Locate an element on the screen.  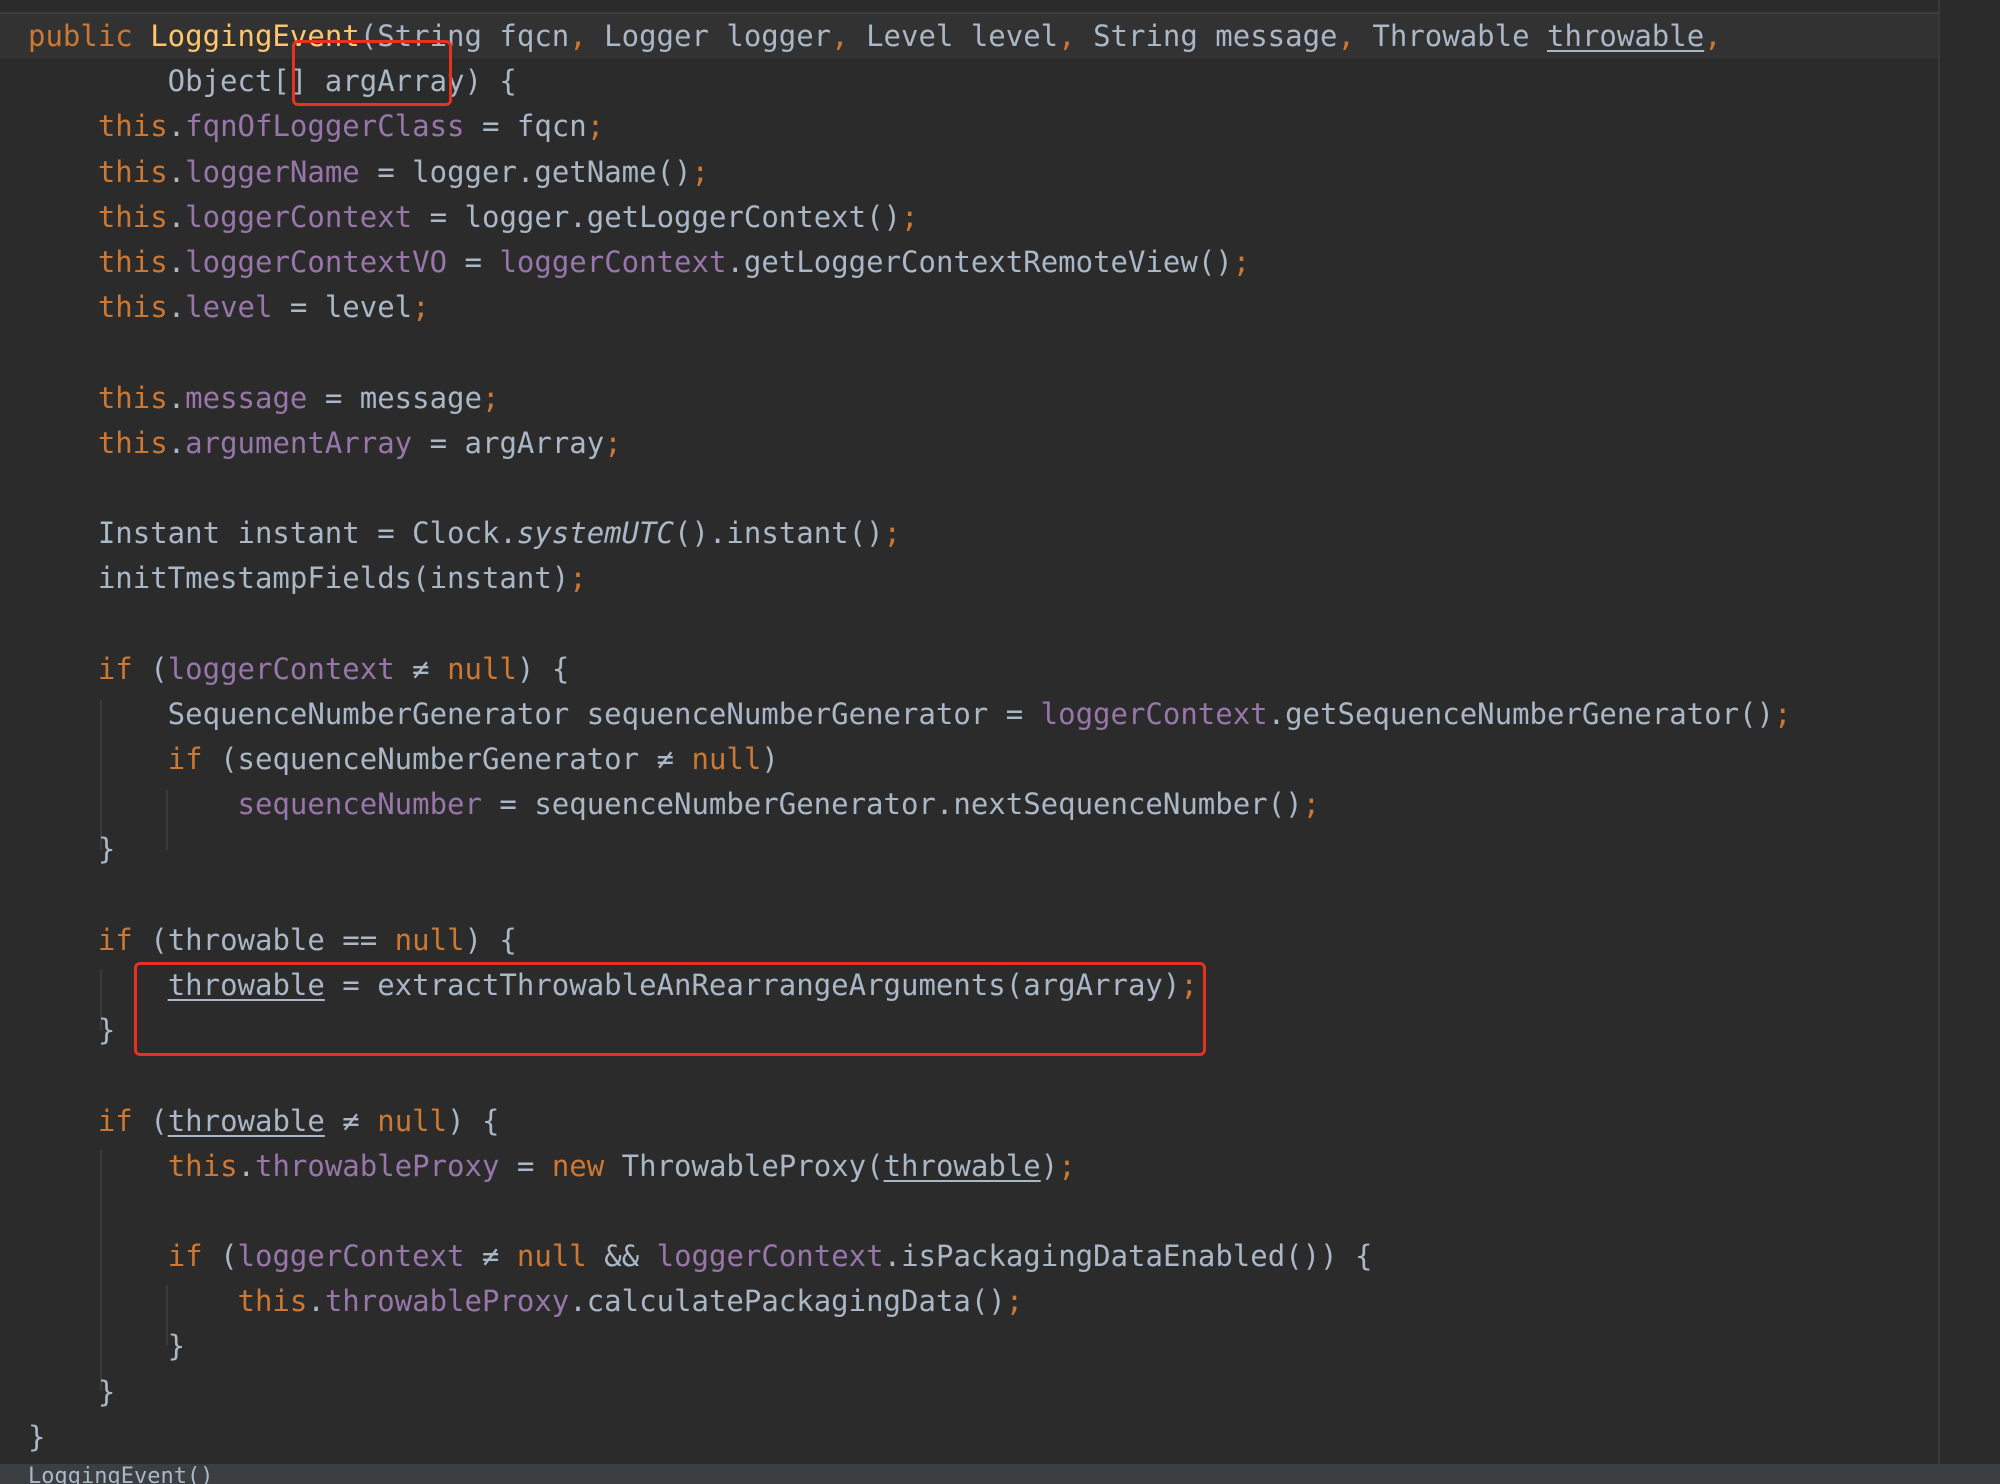
code-token: loggerContextVO is located at coordinates (316, 261).